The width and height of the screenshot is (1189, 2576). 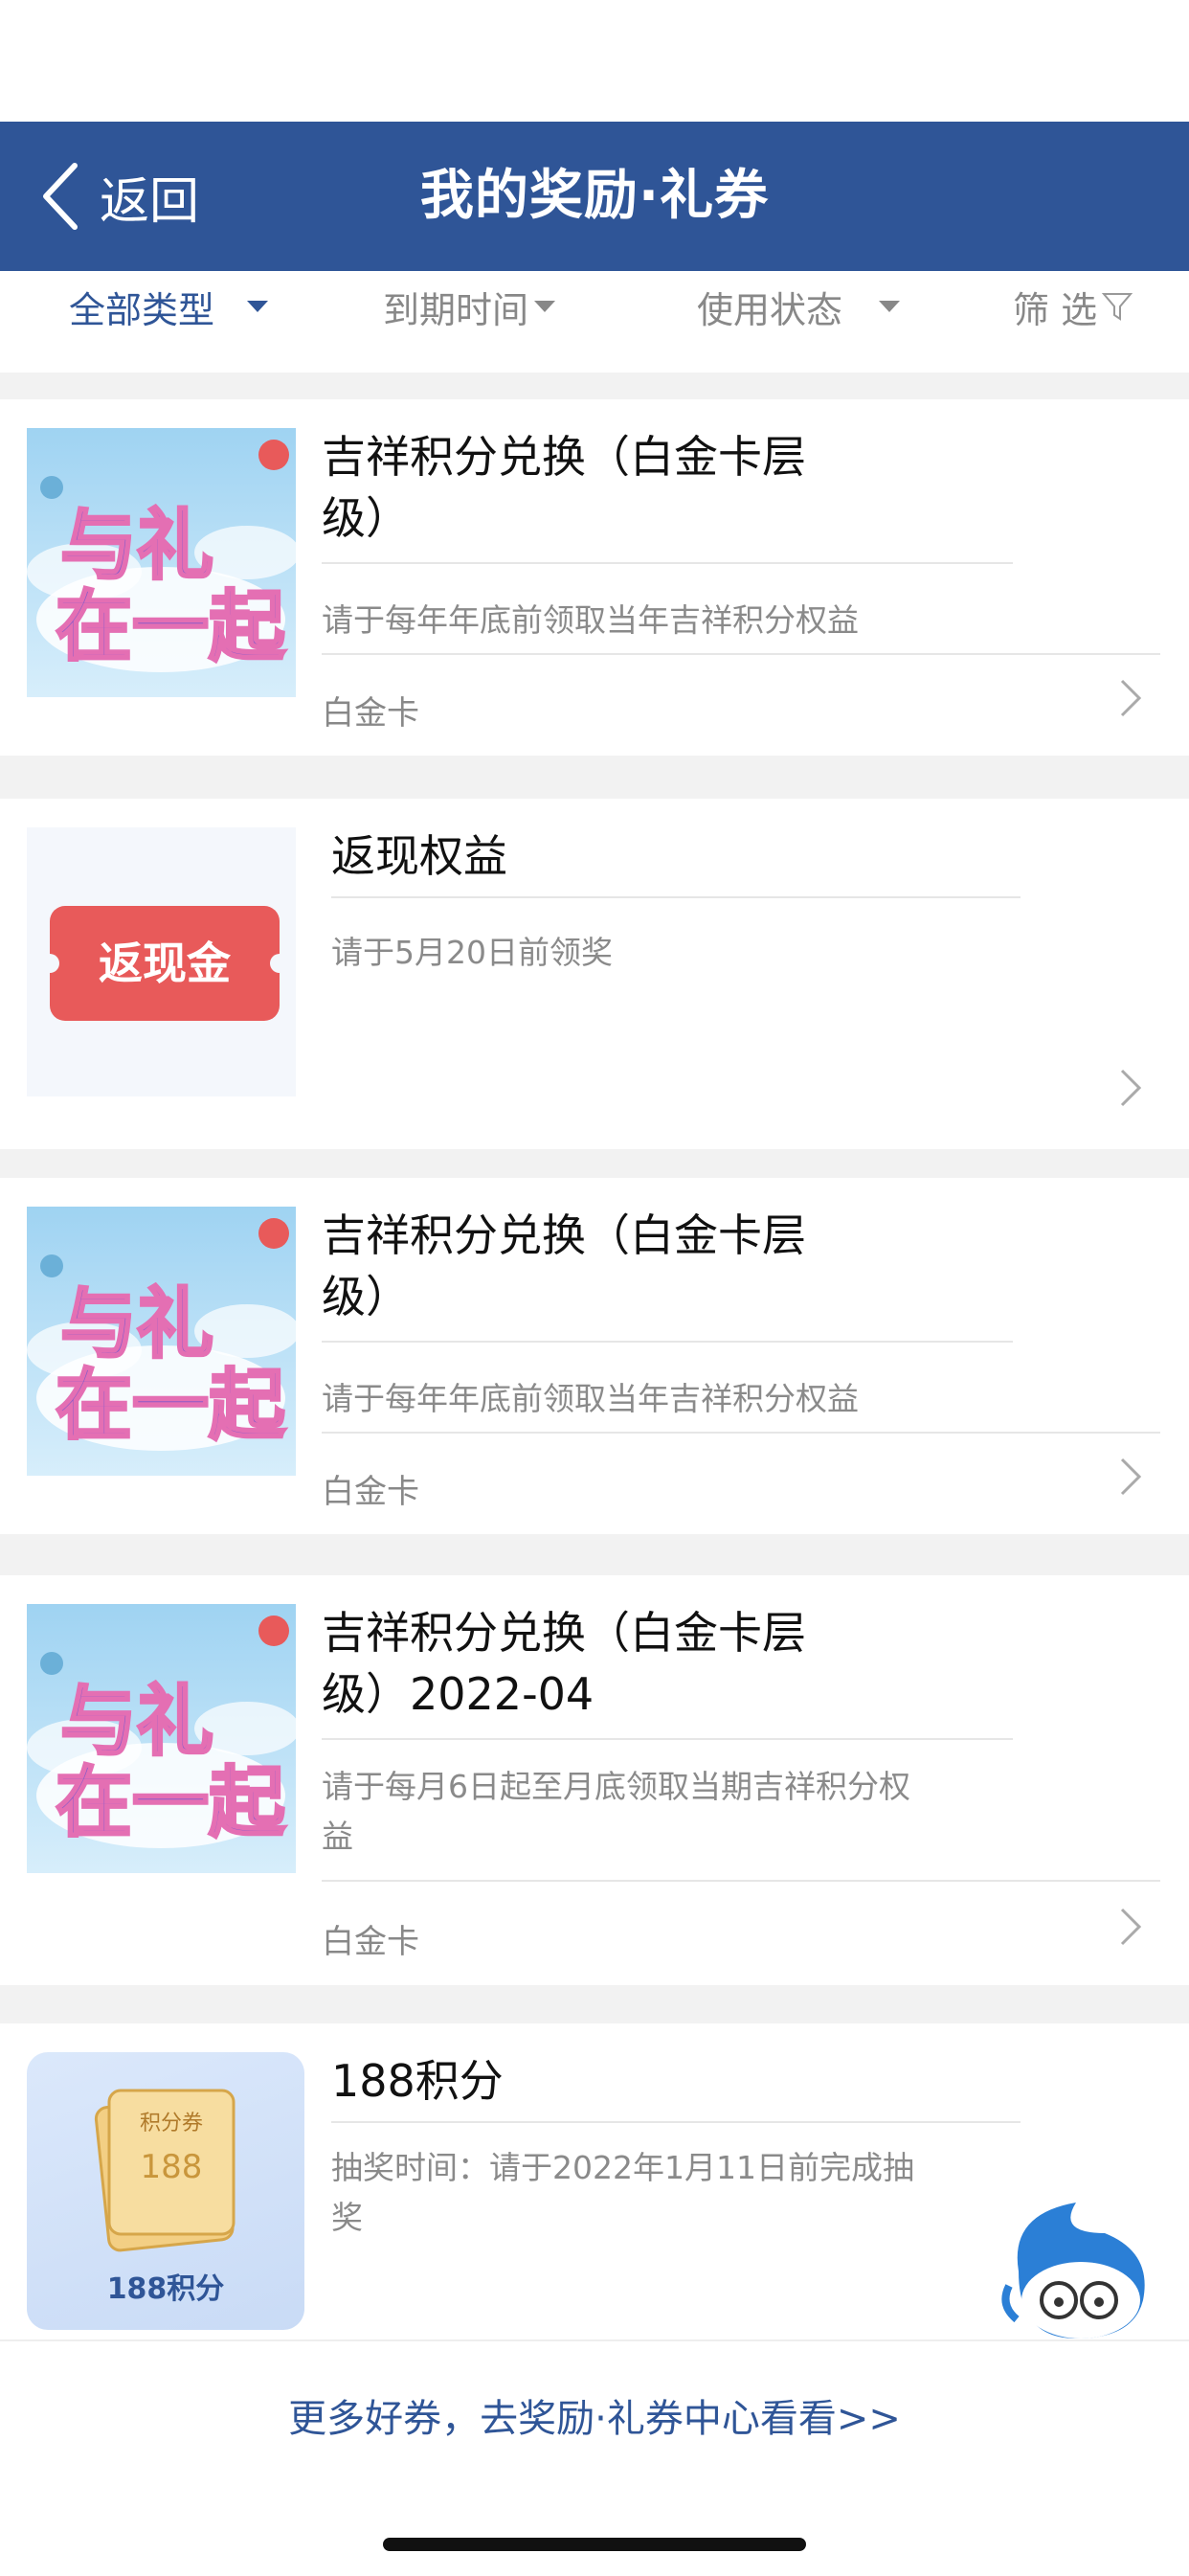 I want to click on filter-usage-status: 使用状态, so click(x=799, y=306).